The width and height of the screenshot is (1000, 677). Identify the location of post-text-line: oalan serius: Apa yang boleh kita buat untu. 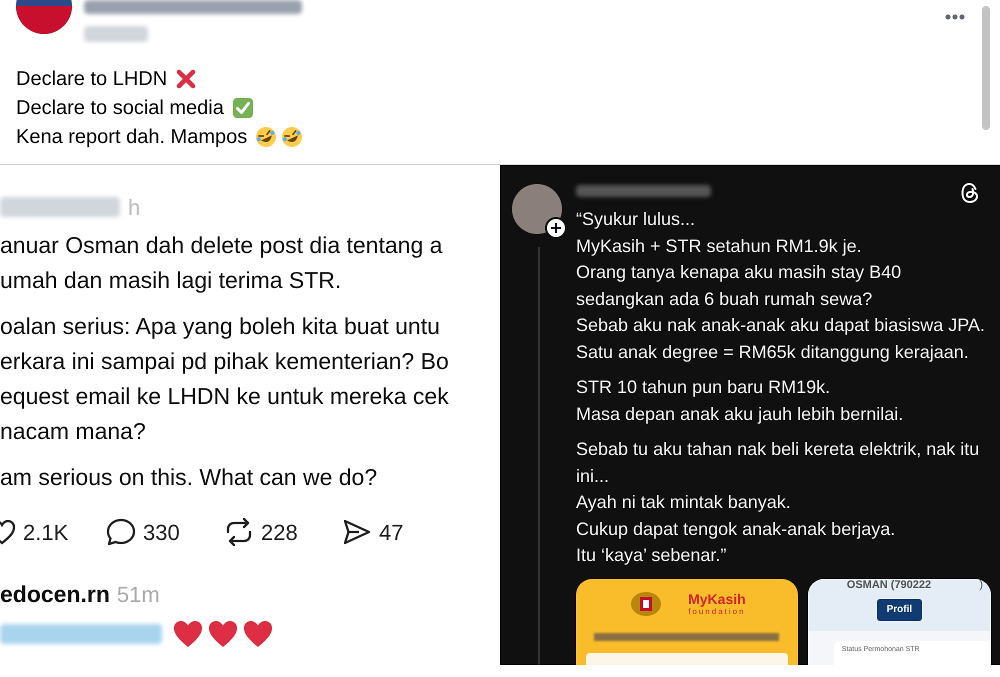
(220, 326).